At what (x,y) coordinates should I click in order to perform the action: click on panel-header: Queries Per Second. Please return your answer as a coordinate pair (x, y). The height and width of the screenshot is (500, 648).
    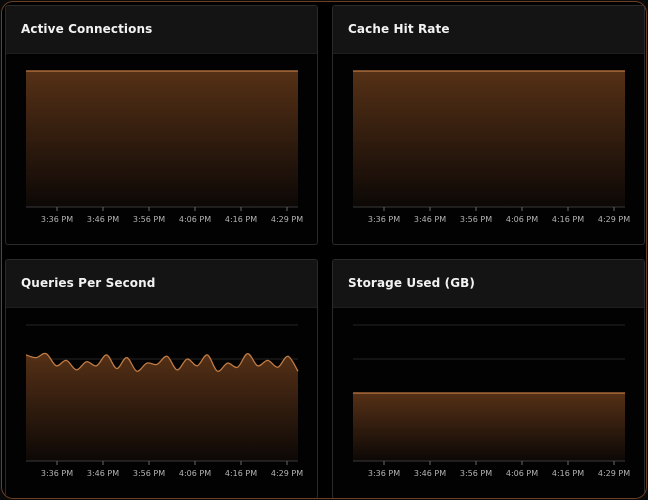
    Looking at the image, I should click on (161, 284).